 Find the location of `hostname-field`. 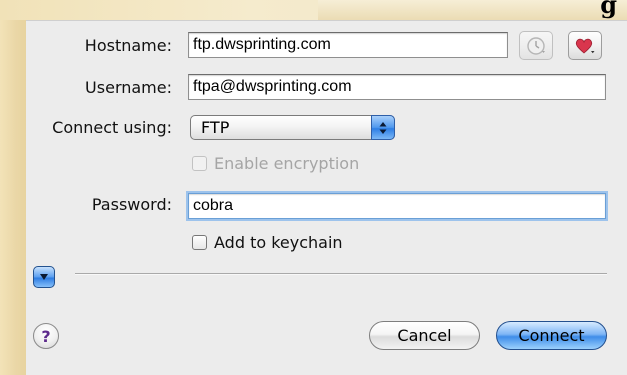

hostname-field is located at coordinates (348, 45).